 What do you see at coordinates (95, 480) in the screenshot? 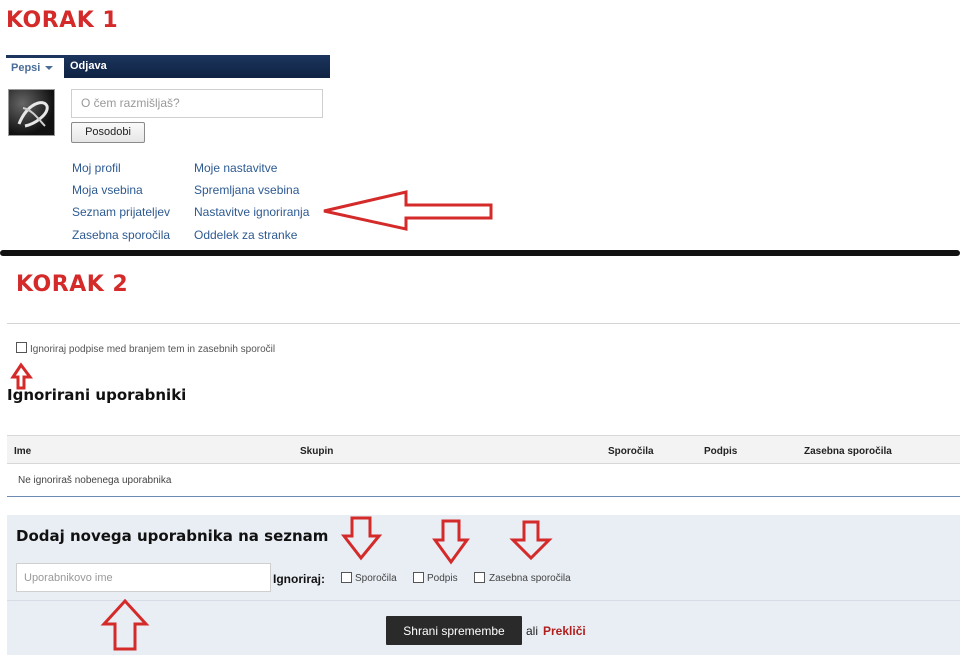
I see `empty-table-message: Ne ignoriraš nobenega uporabnika` at bounding box center [95, 480].